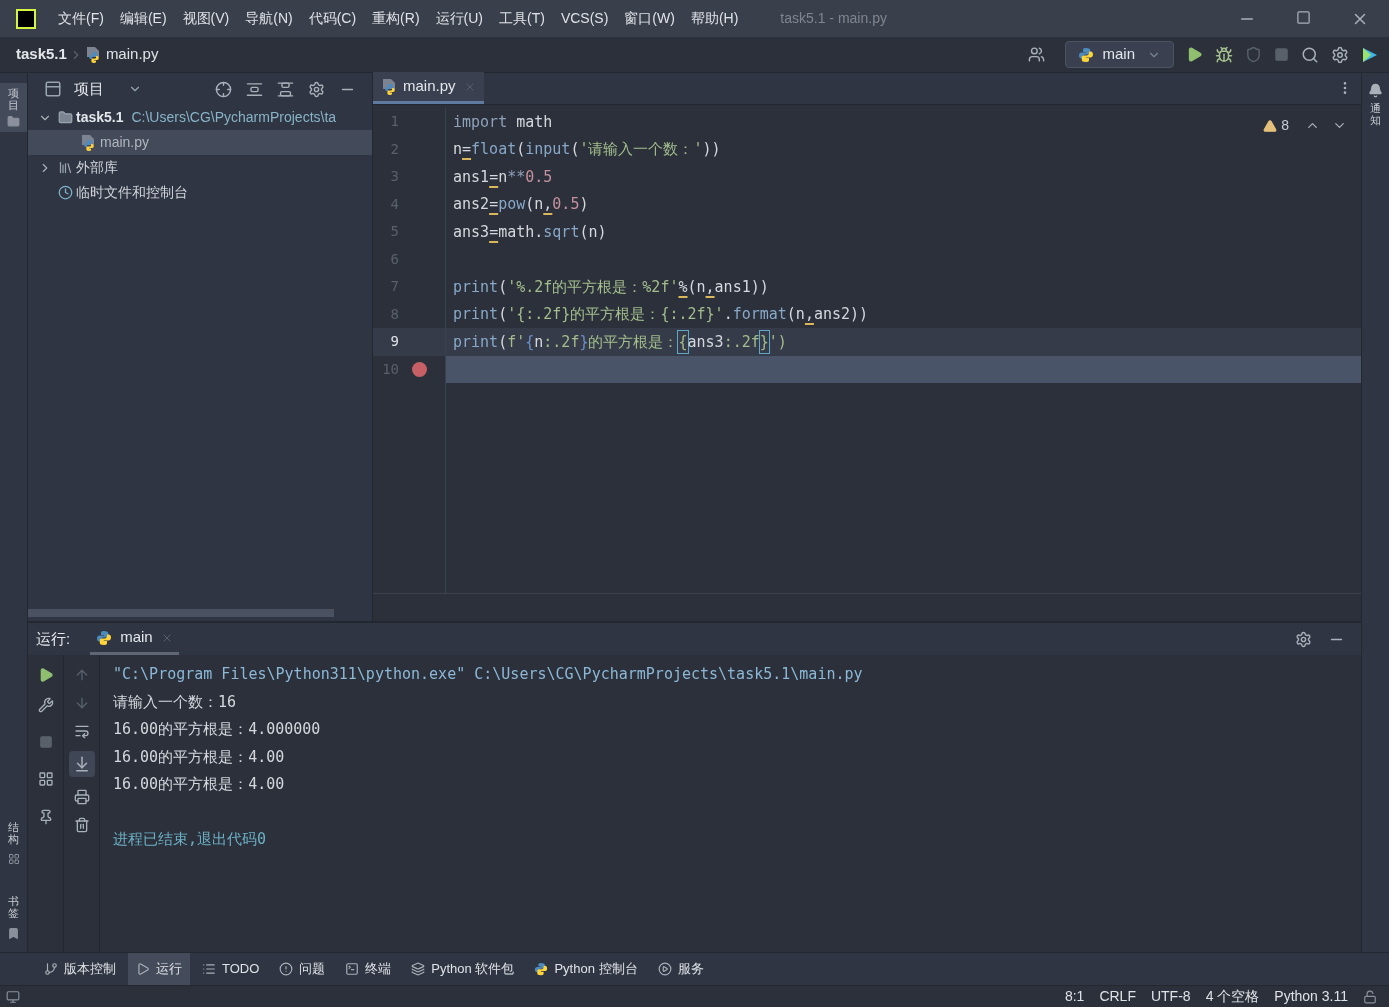  I want to click on trash-icon, so click(81, 825).